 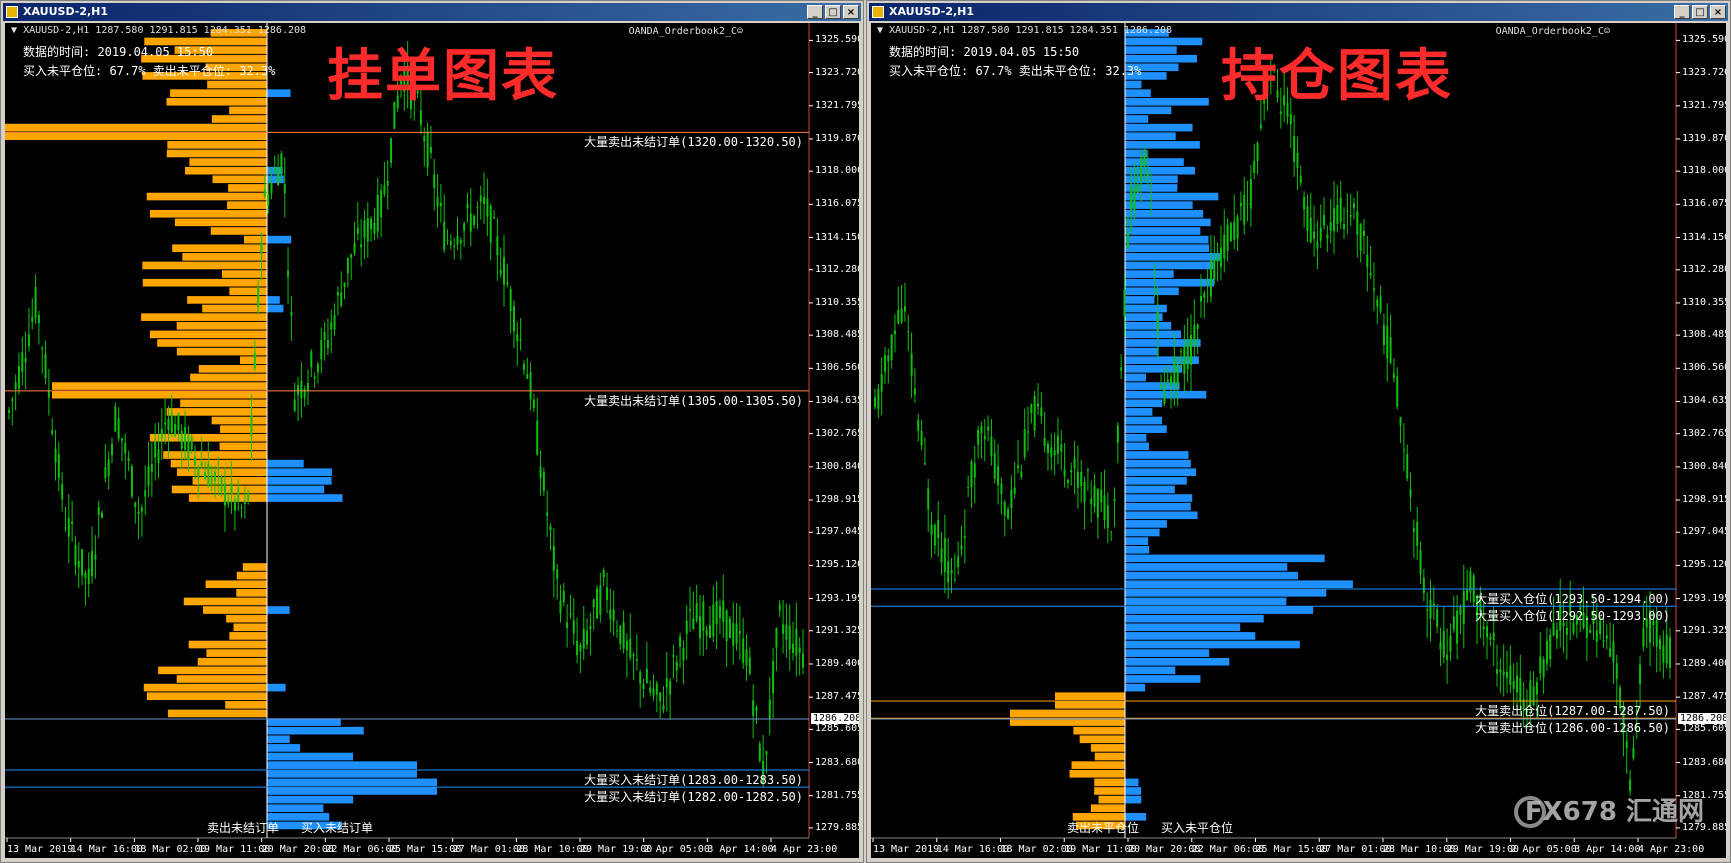 What do you see at coordinates (1164, 849) in the screenshot?
I see `time-axis-label: 20 Mar 20:00` at bounding box center [1164, 849].